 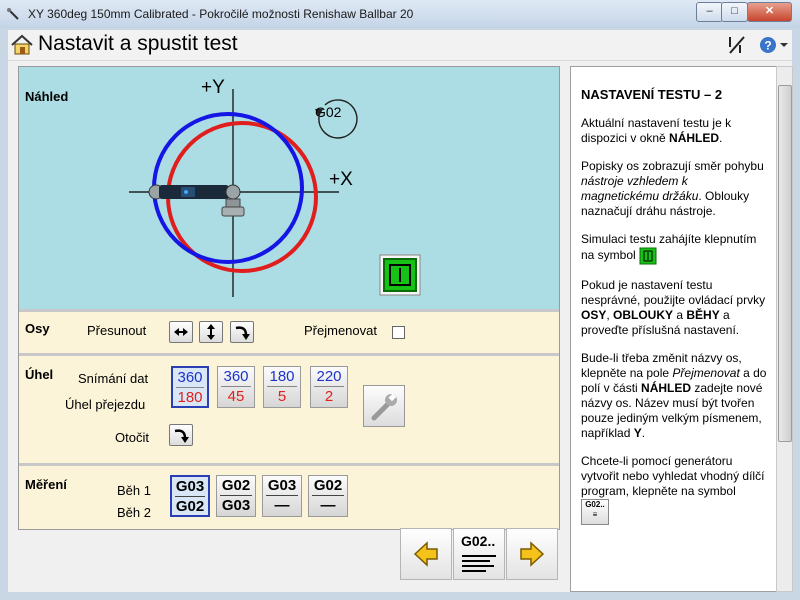 I want to click on run1-label: Běh 1, so click(x=134, y=490).